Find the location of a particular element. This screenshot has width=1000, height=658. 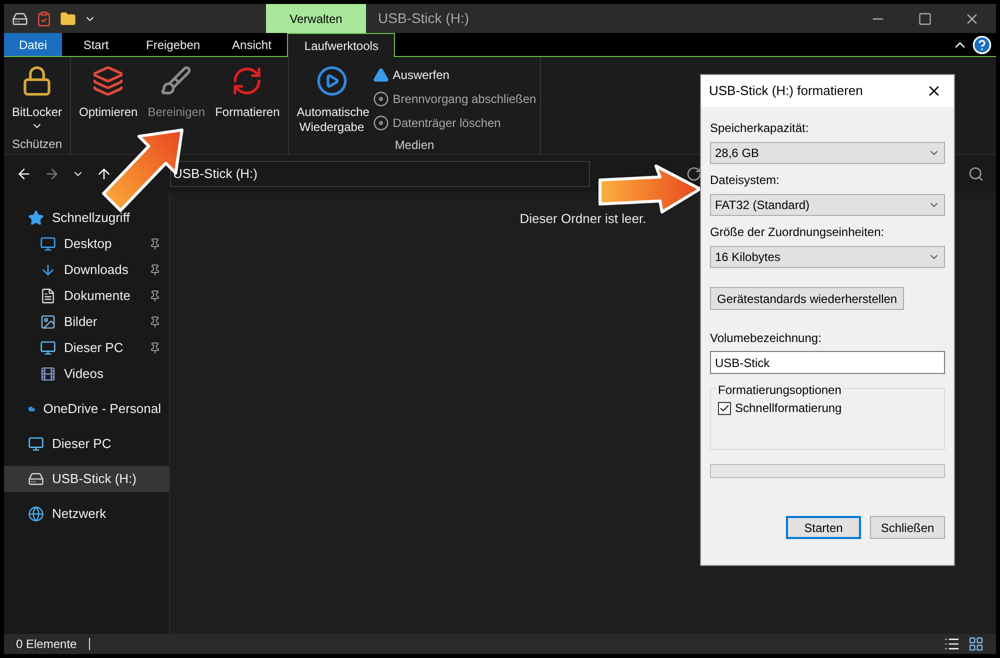

nav-label: Netzwerk is located at coordinates (80, 514).